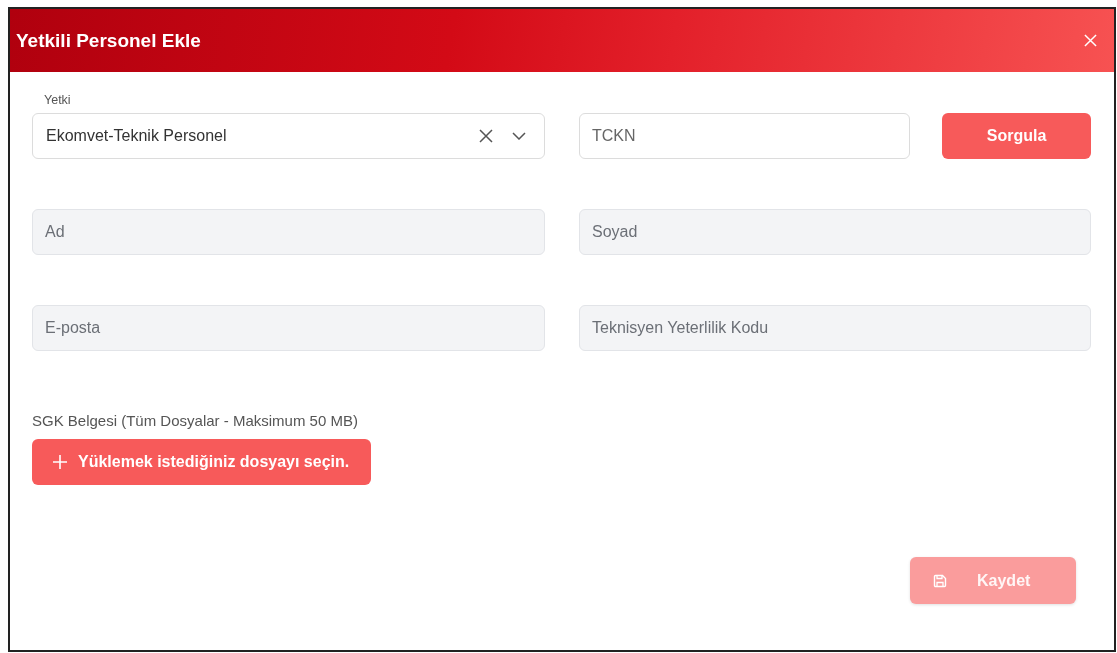 The width and height of the screenshot is (1117, 653). What do you see at coordinates (195, 421) in the screenshot?
I see `upload-label: SGK Belgesi (Tüm Dosyalar - Maksimum 50 MB)` at bounding box center [195, 421].